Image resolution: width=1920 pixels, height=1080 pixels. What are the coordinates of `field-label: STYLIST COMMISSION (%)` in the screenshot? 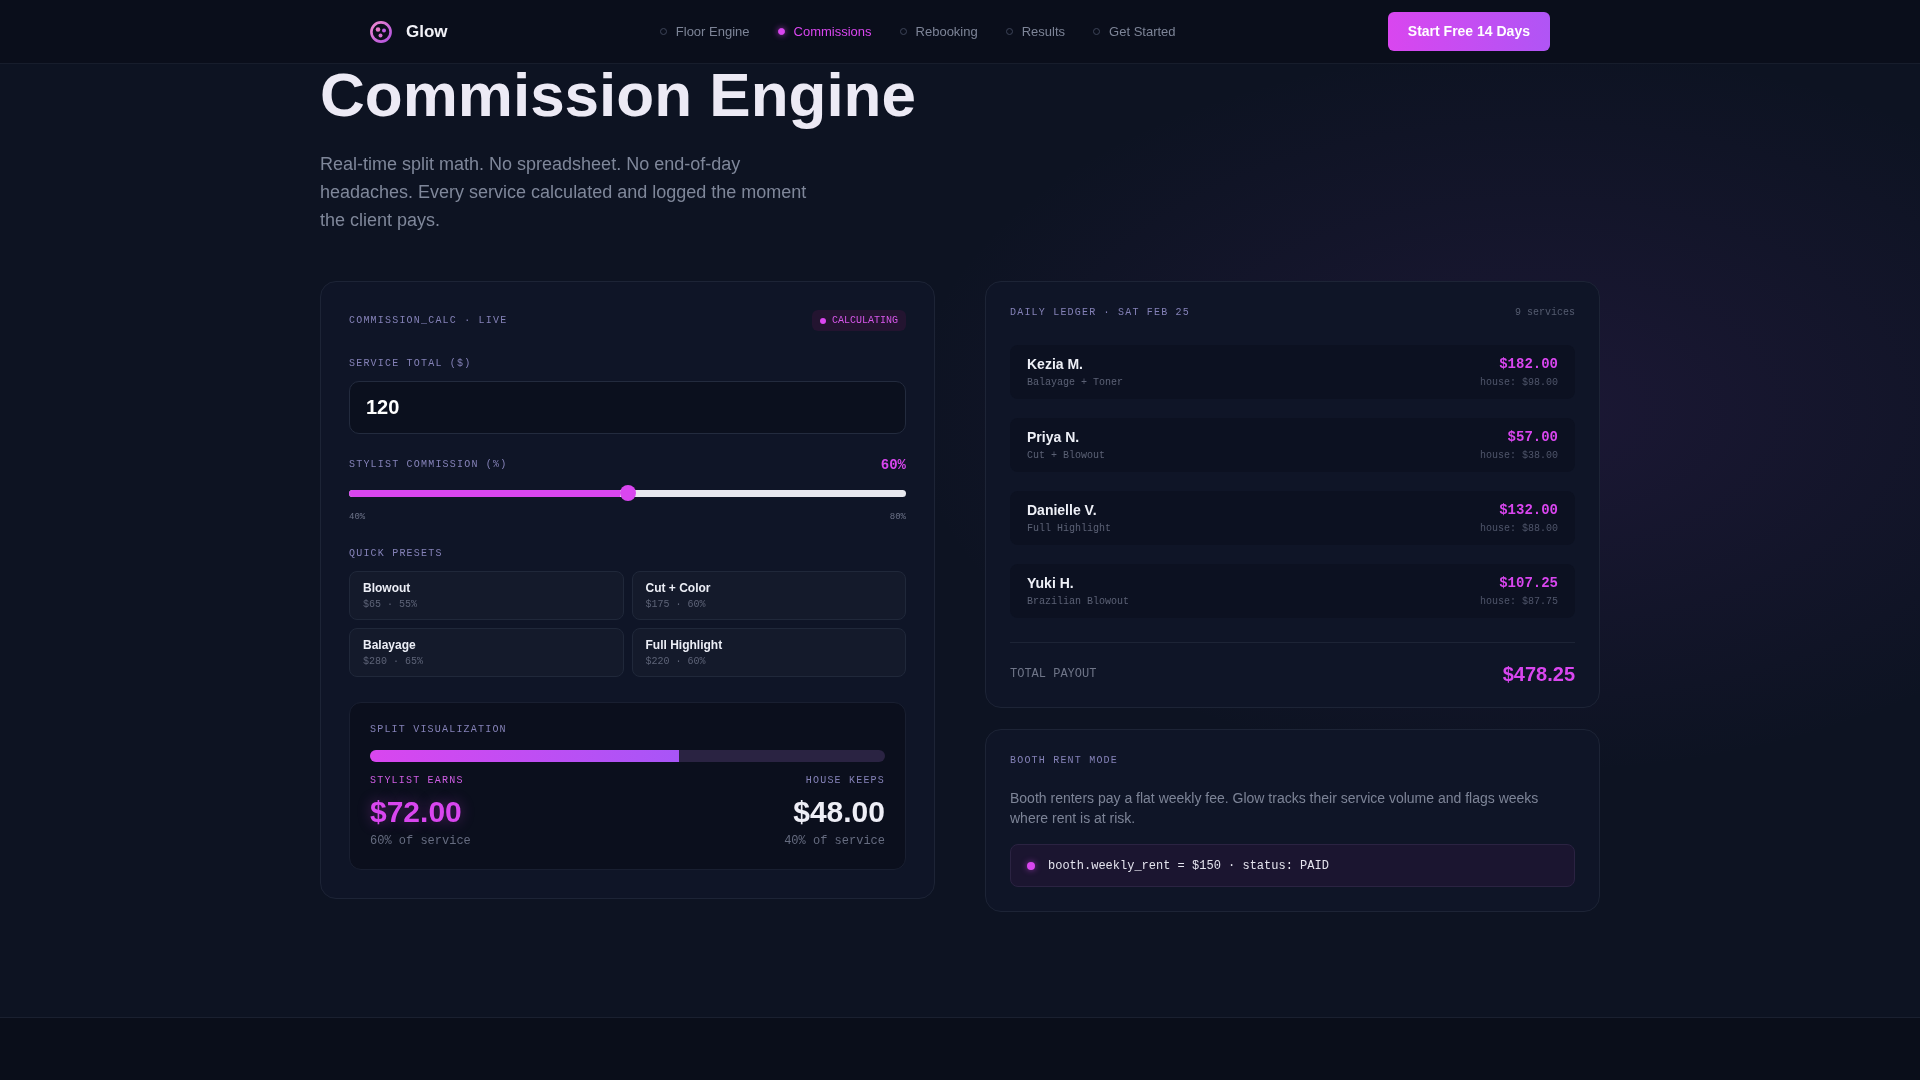 It's located at (428, 465).